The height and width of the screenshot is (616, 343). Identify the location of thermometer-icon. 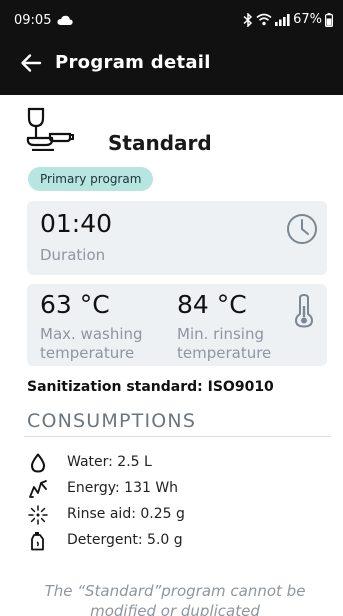
(304, 311).